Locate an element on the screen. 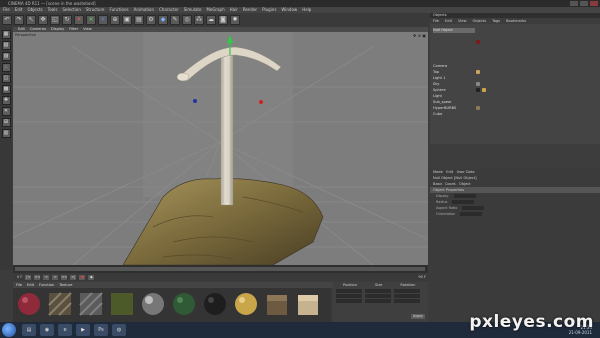 This screenshot has height=338, width=600. rotation-p-field is located at coordinates (407, 296).